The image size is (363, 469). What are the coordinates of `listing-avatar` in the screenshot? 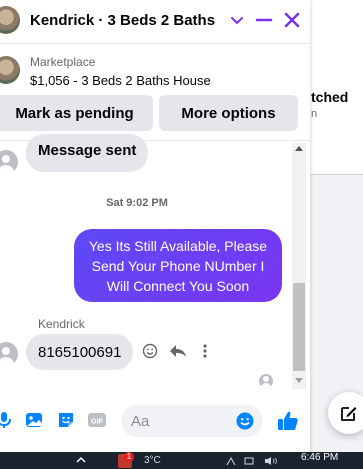 It's located at (10, 20).